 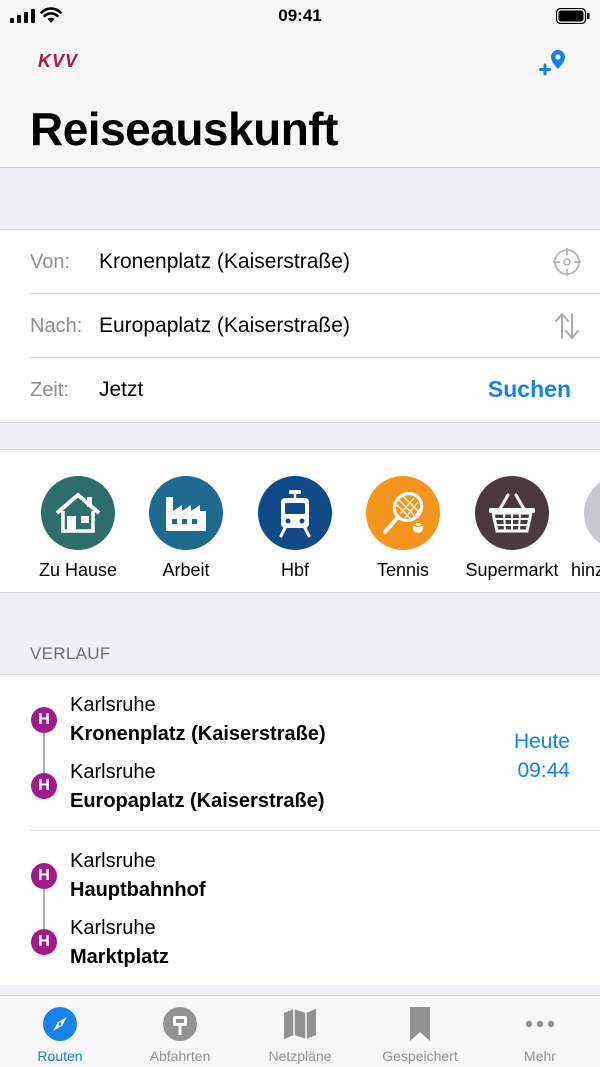 What do you see at coordinates (224, 326) in the screenshot?
I see `to-field: Europaplatz (Kaiserstraße)` at bounding box center [224, 326].